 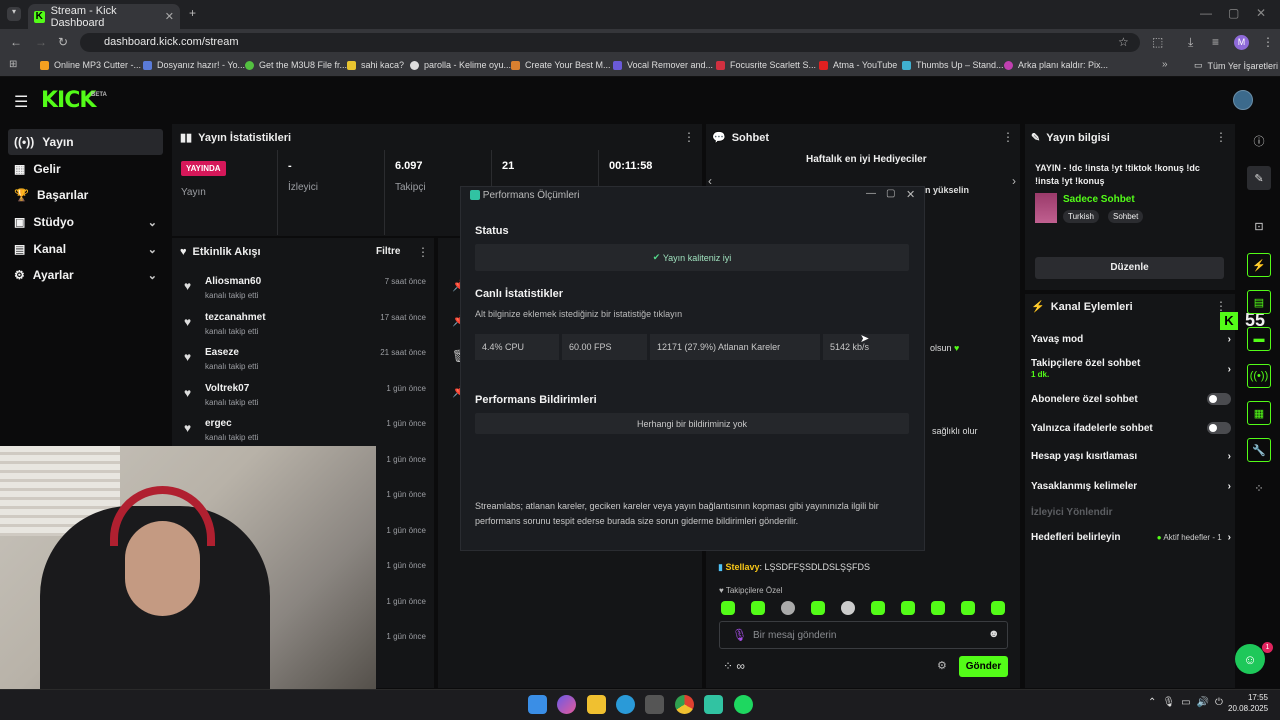 I want to click on subs-chat-toggle, so click(x=1219, y=399).